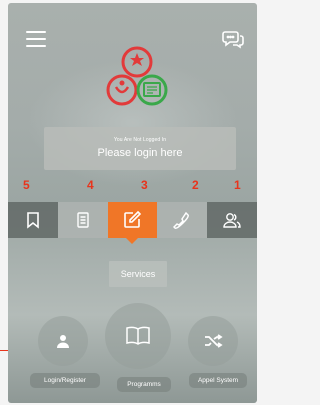 The width and height of the screenshot is (320, 405). I want to click on programs-button, so click(138, 336).